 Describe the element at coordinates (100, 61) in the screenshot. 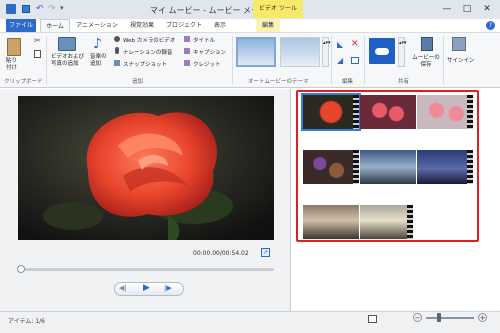

I see `add-music-button: 音楽の追加` at that location.